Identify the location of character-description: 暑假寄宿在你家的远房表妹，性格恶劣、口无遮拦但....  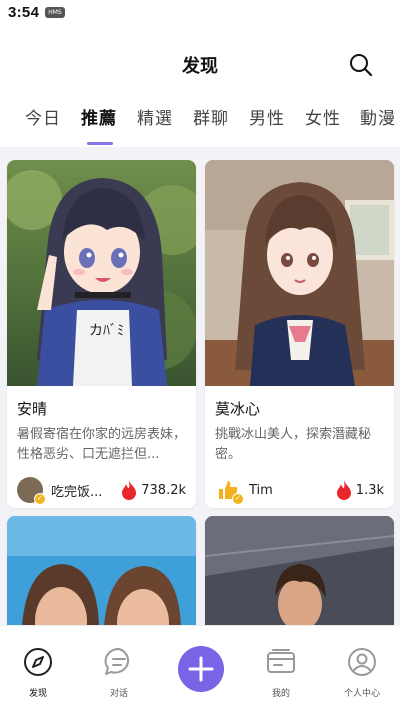
(101, 444).